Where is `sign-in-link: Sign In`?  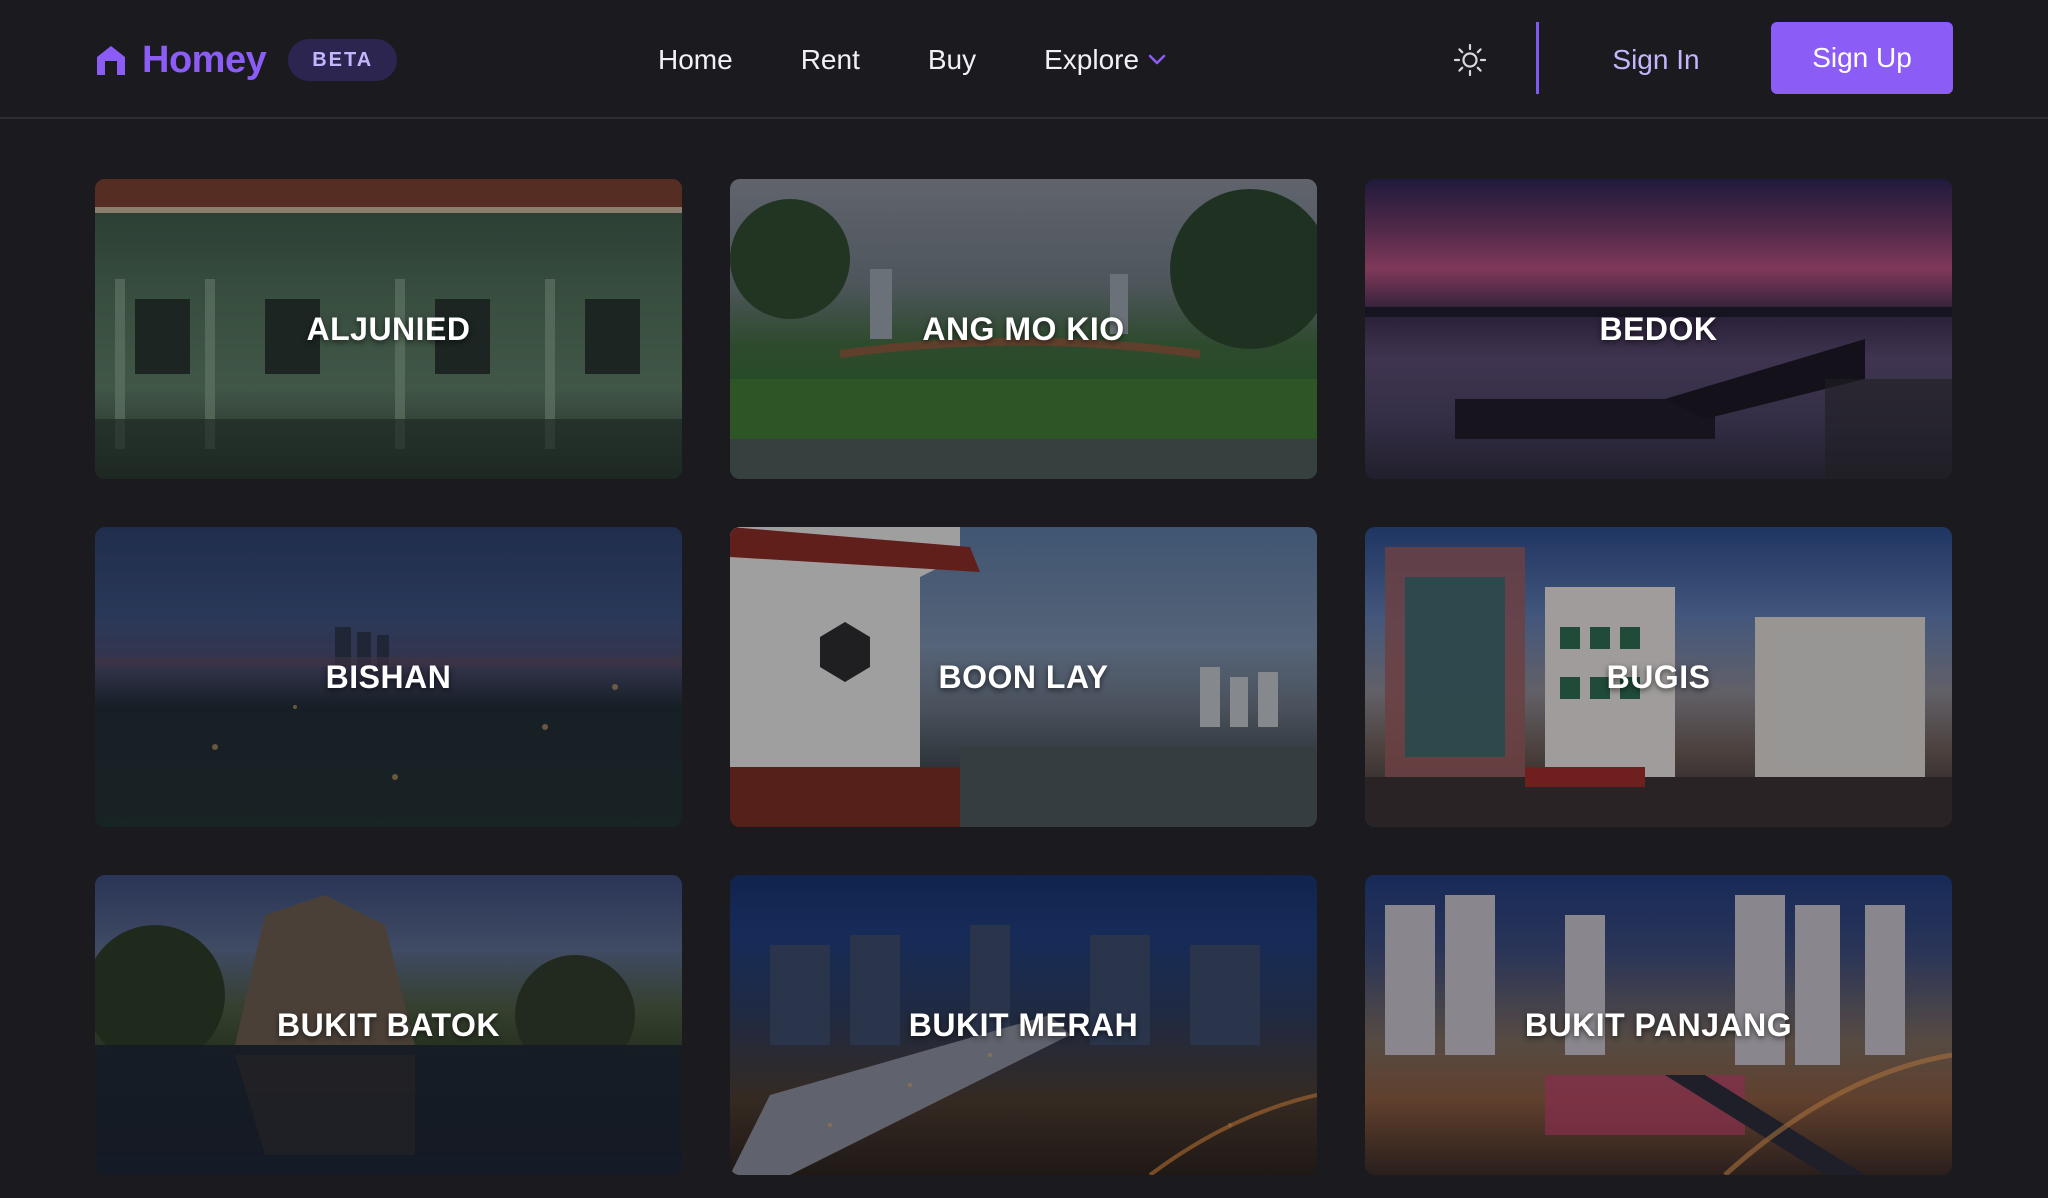
sign-in-link: Sign In is located at coordinates (1656, 60).